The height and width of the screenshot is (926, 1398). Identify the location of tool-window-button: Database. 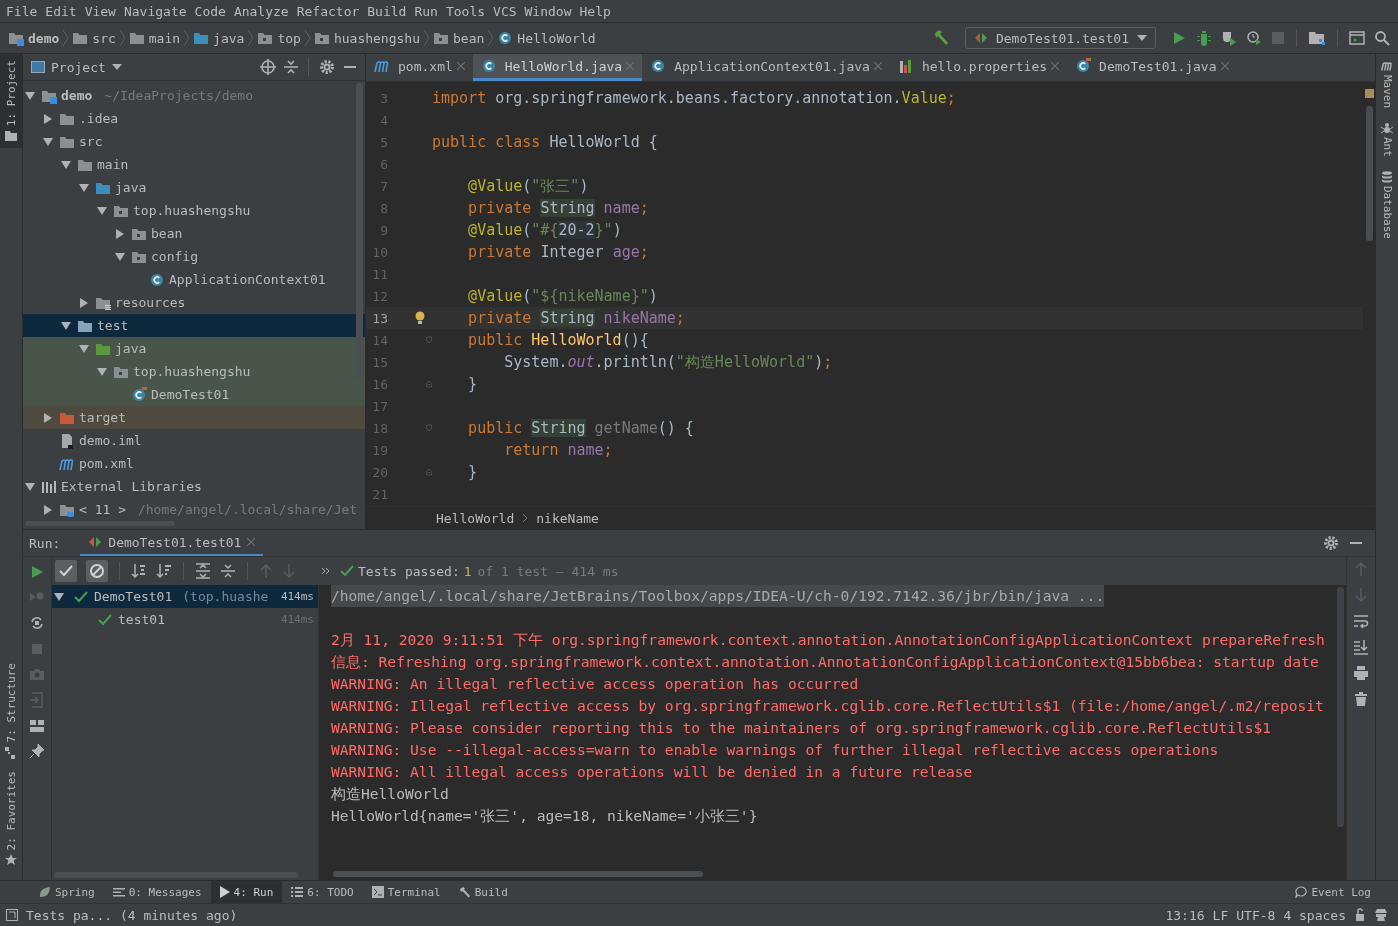
(1387, 205).